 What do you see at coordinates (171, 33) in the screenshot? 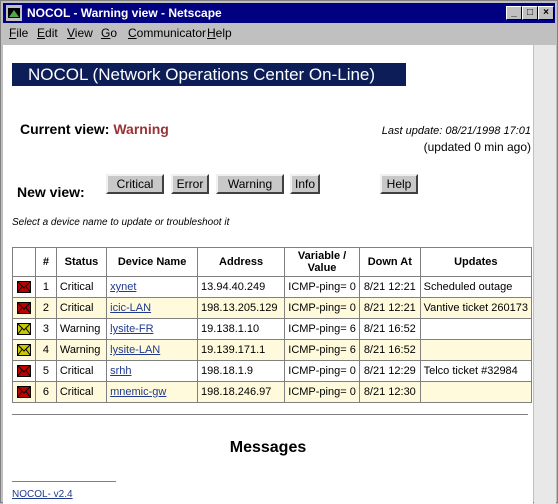
I see `menu-communicator-rest: ommunicator` at bounding box center [171, 33].